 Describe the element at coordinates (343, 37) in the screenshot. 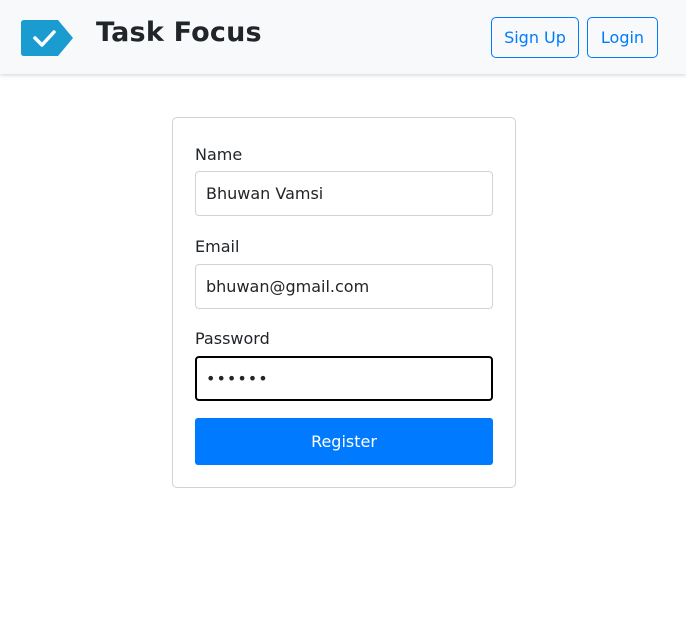

I see `navbar: Task Focus Sign Up Login` at that location.